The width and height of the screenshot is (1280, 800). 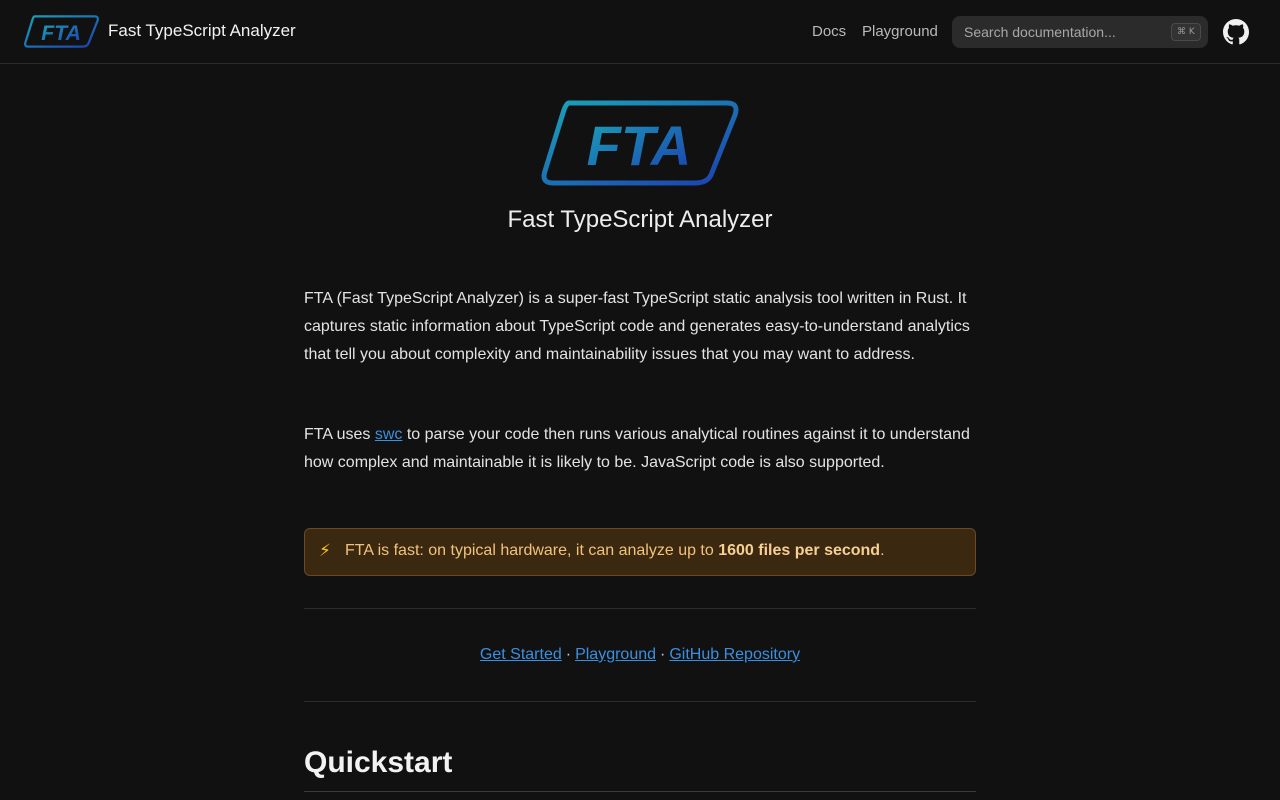 What do you see at coordinates (1236, 32) in the screenshot?
I see `github-icon` at bounding box center [1236, 32].